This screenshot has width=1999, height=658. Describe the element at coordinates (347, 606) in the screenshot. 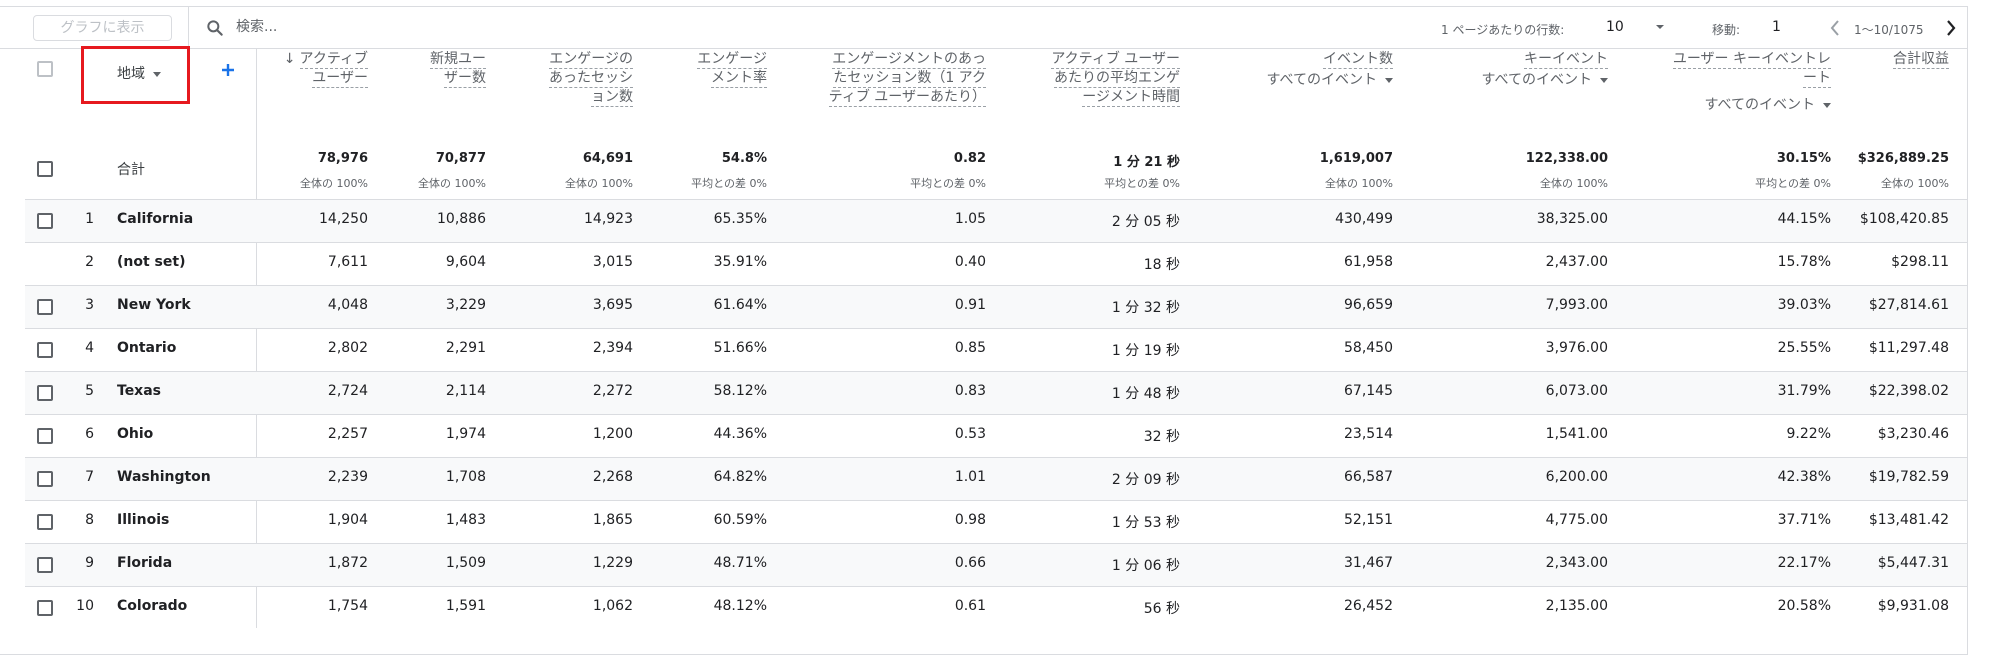

I see `metric-cell: 1,754` at that location.